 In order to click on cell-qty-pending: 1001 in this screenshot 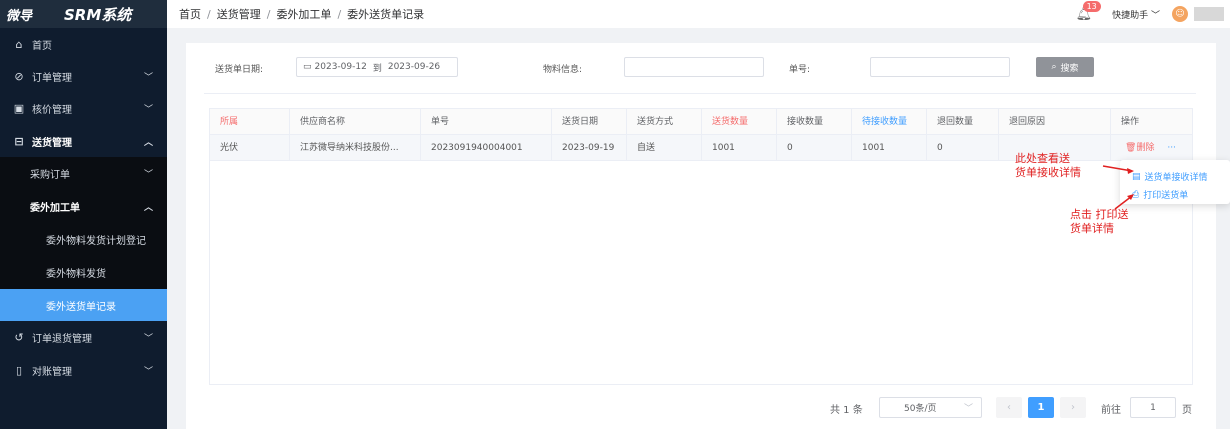, I will do `click(889, 148)`.